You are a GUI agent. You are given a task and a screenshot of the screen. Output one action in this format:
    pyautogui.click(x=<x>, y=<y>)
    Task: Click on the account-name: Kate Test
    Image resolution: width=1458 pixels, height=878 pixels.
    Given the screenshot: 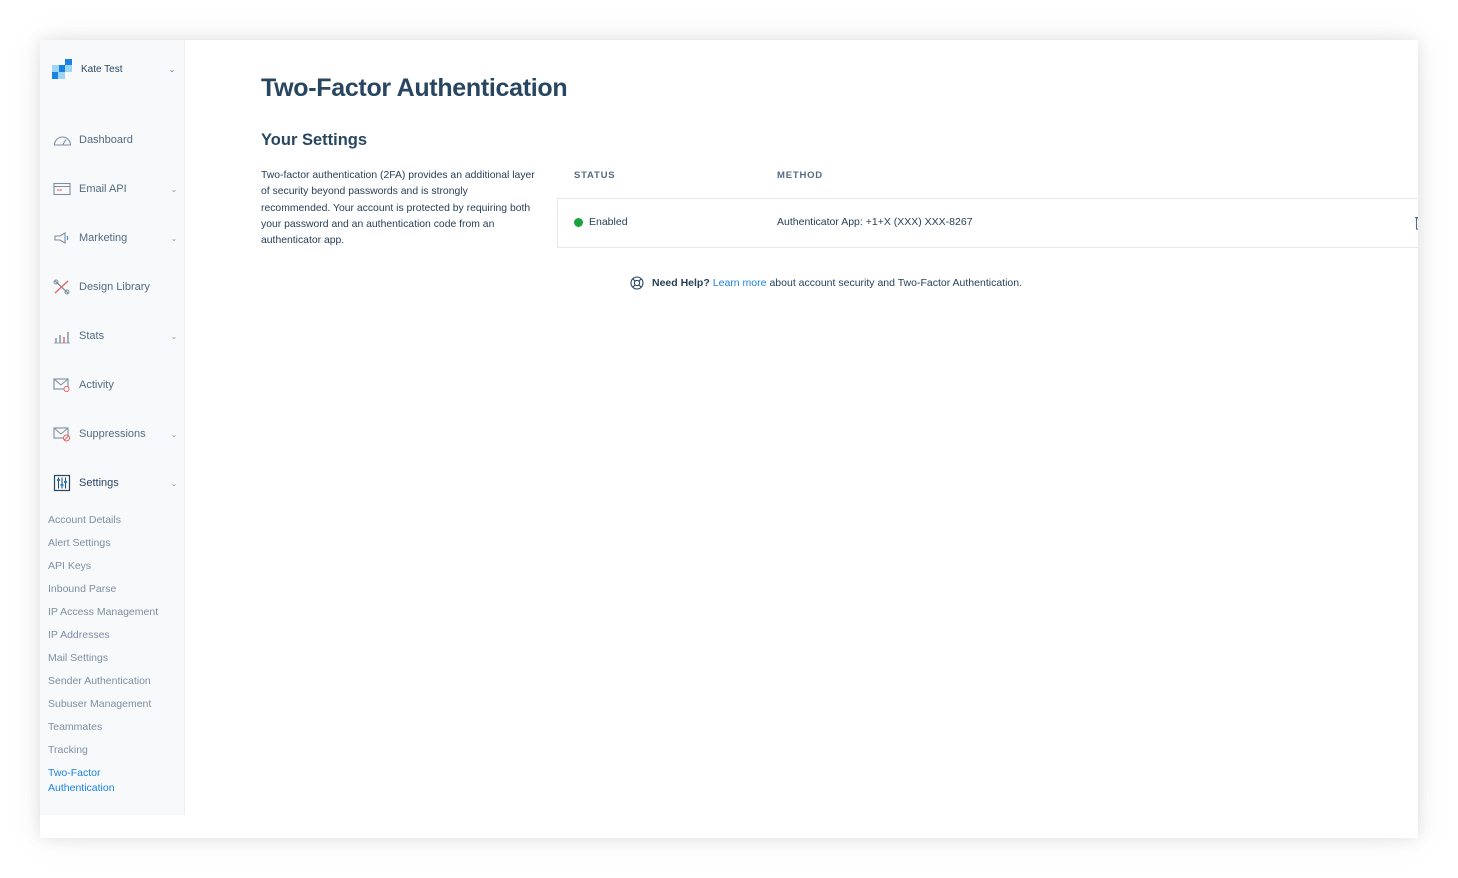 What is the action you would take?
    pyautogui.click(x=102, y=69)
    